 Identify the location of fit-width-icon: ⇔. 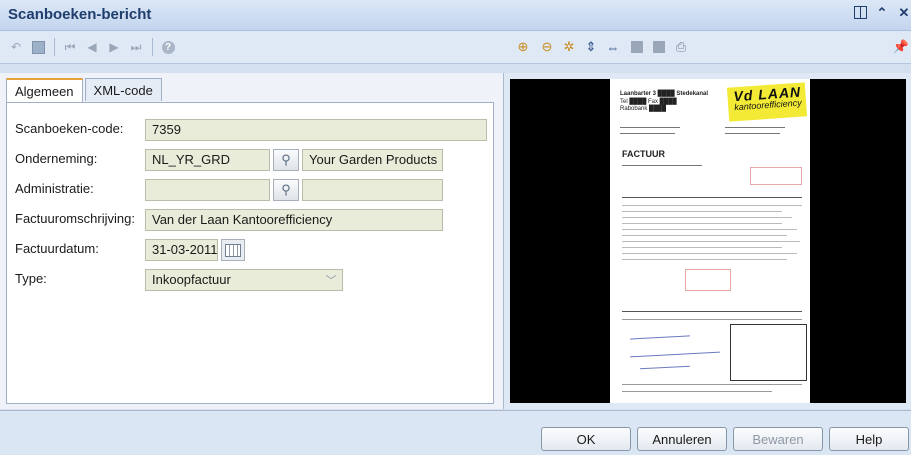
(613, 47).